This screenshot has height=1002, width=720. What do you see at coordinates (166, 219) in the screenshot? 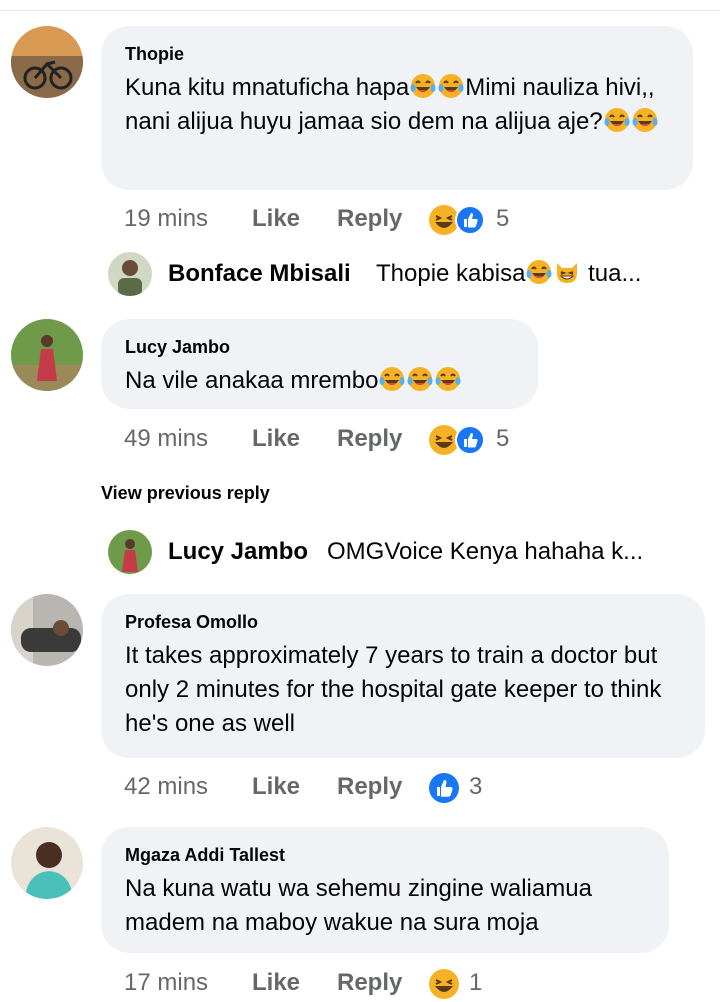
I see `comment-time: 19 mins` at bounding box center [166, 219].